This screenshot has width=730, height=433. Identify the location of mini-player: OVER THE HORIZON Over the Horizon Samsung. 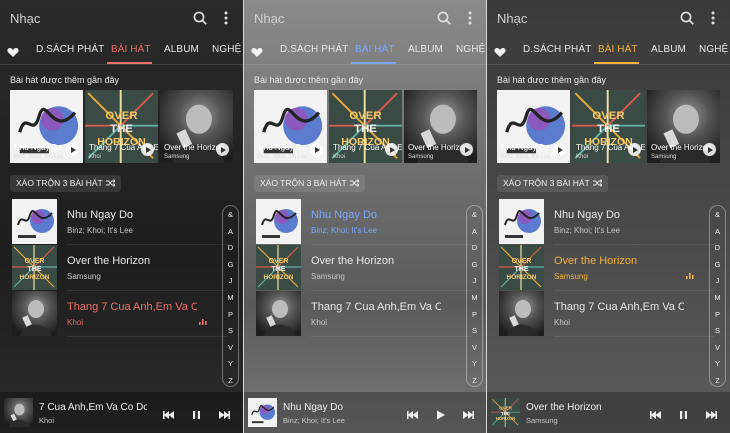
(608, 412).